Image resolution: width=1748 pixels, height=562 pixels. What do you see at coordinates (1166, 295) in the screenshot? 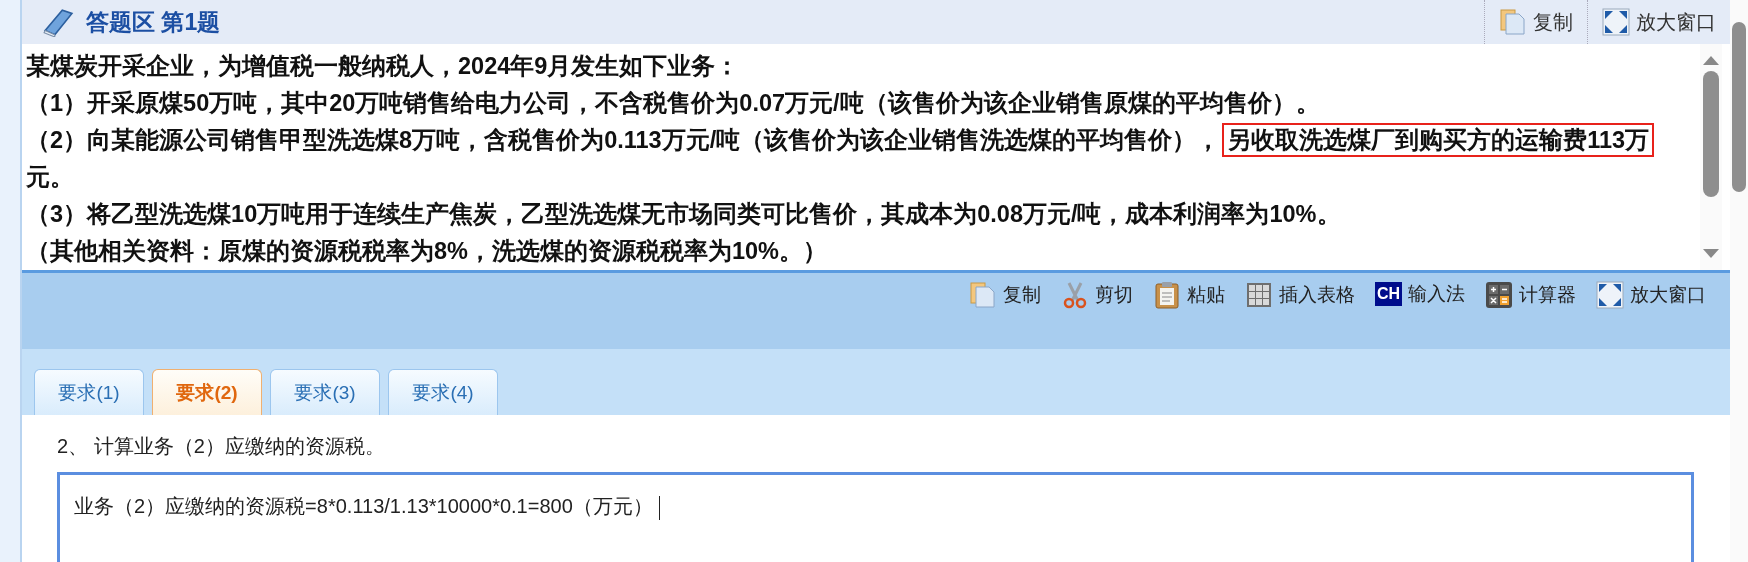
I see `clipboard-icon` at bounding box center [1166, 295].